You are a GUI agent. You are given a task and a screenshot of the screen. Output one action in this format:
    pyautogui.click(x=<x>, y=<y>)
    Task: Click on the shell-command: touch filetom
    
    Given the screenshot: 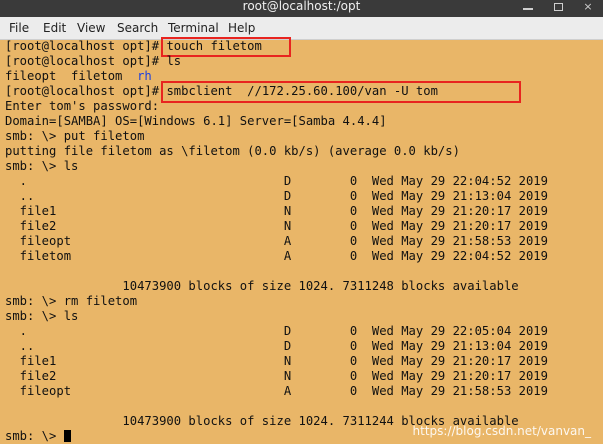 What is the action you would take?
    pyautogui.click(x=214, y=46)
    